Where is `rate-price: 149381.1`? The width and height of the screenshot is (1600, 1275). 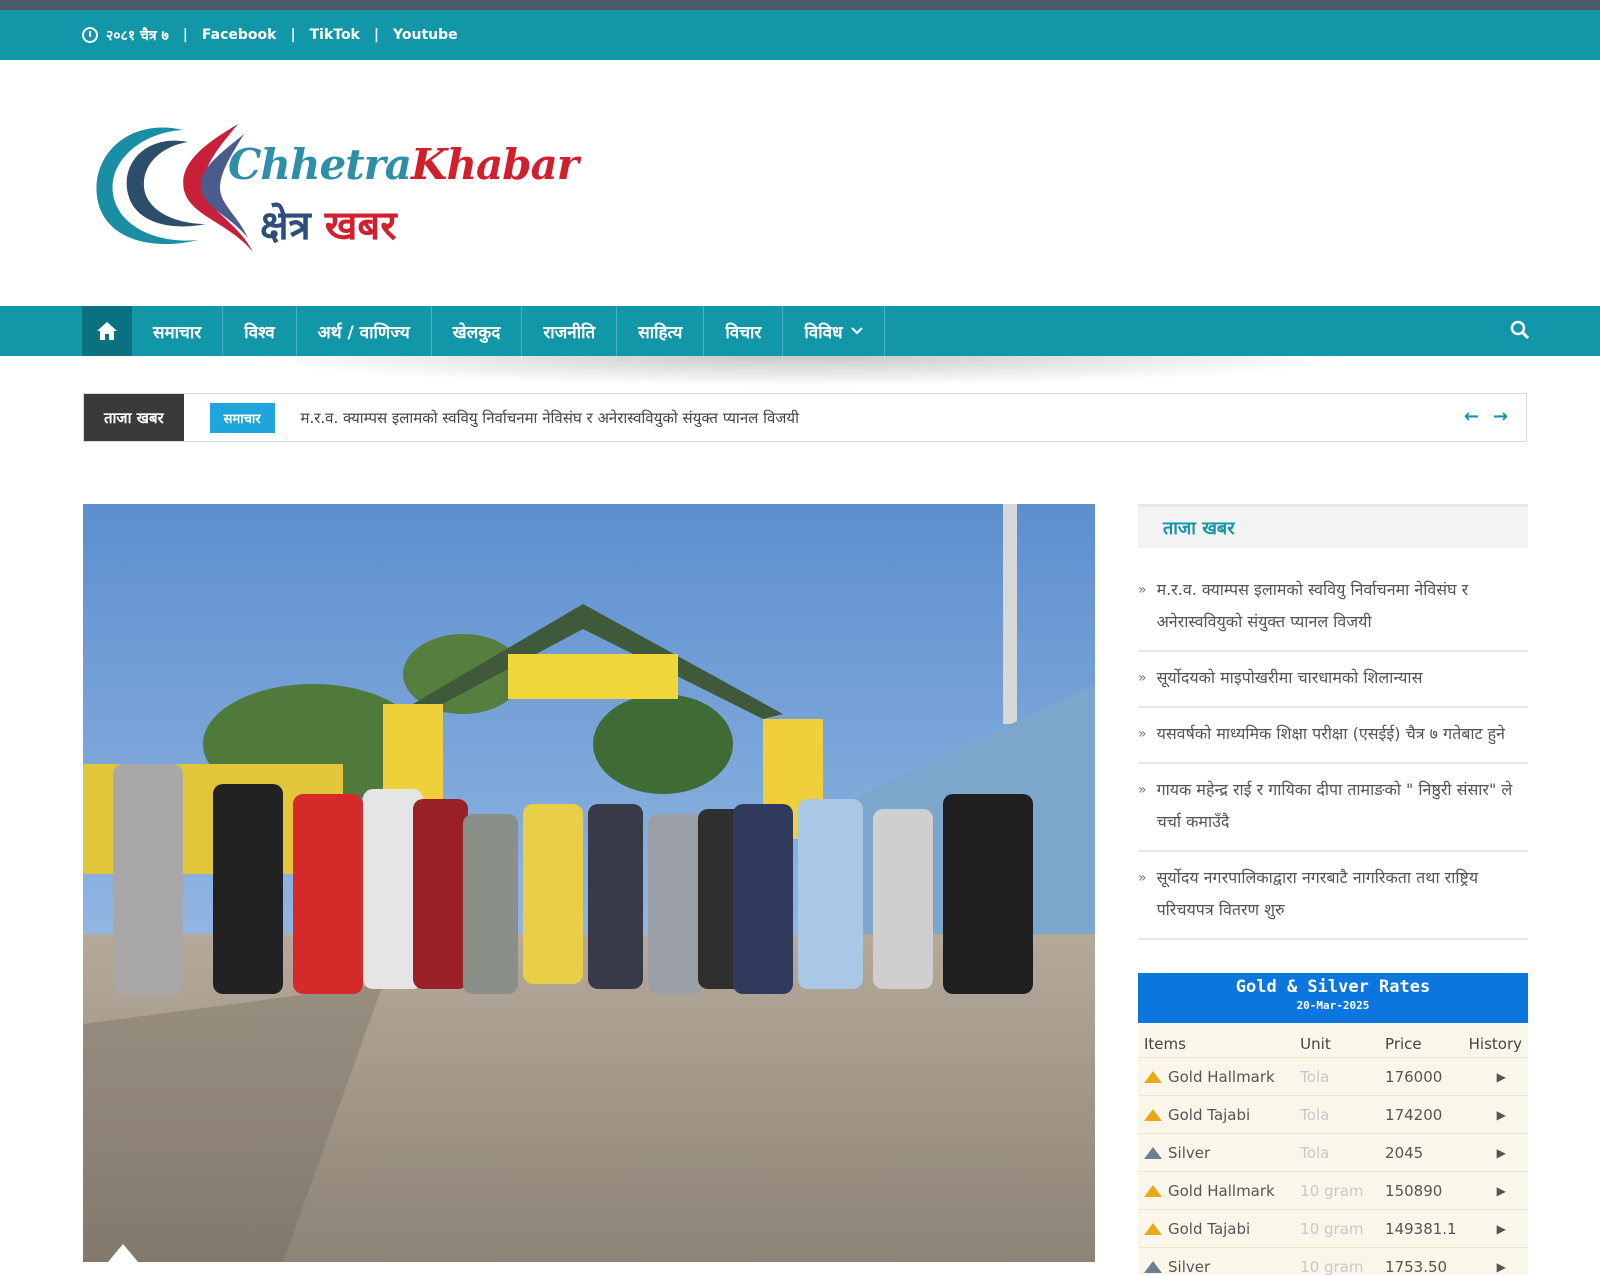
rate-price: 149381.1 is located at coordinates (1421, 1228).